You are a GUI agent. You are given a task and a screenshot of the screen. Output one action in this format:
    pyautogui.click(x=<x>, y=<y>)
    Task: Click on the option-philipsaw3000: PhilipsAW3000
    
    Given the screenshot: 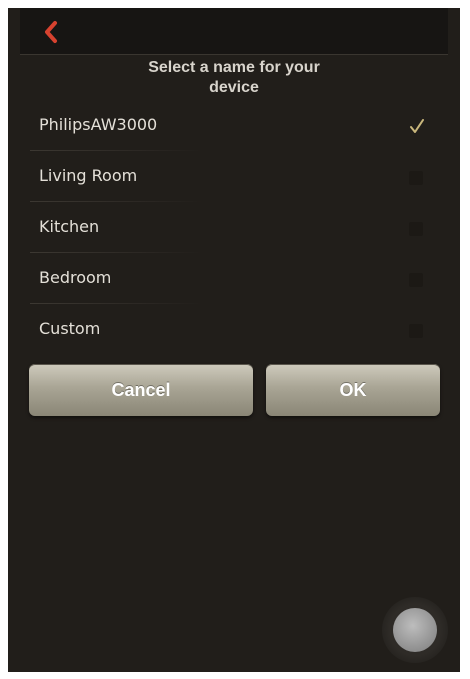 What is the action you would take?
    pyautogui.click(x=234, y=125)
    